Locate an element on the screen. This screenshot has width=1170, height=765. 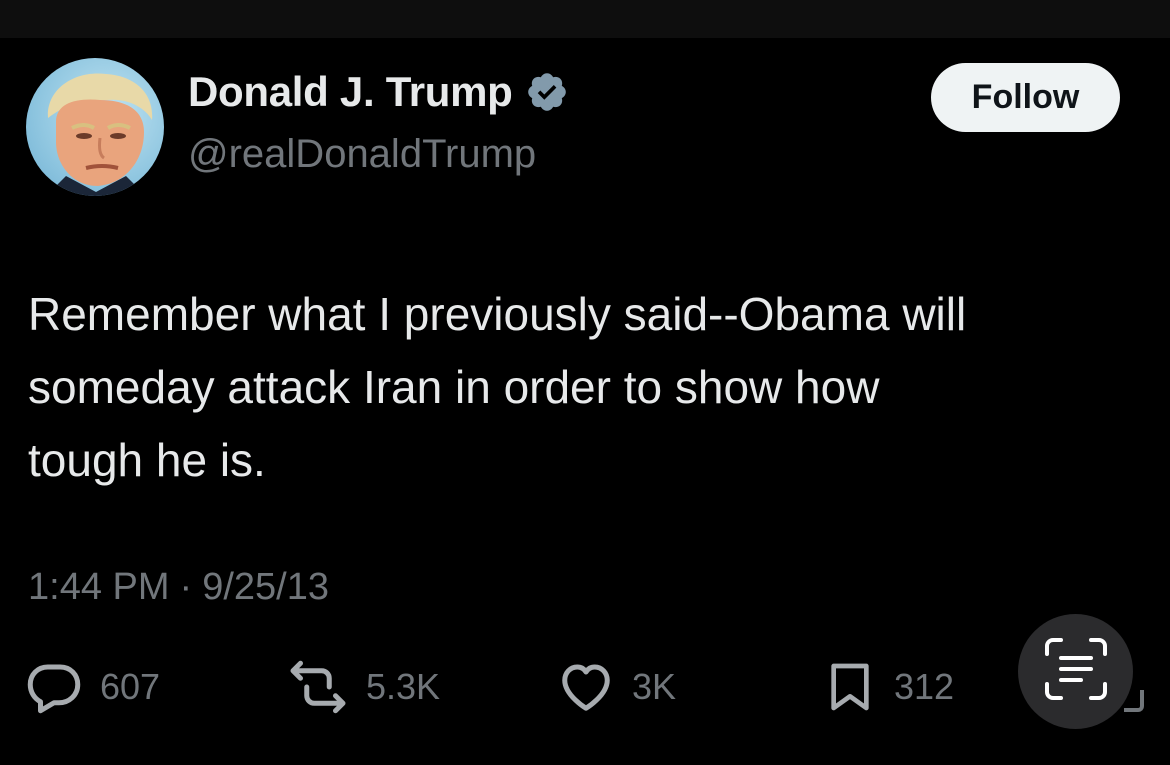
reply-icon is located at coordinates (54, 687).